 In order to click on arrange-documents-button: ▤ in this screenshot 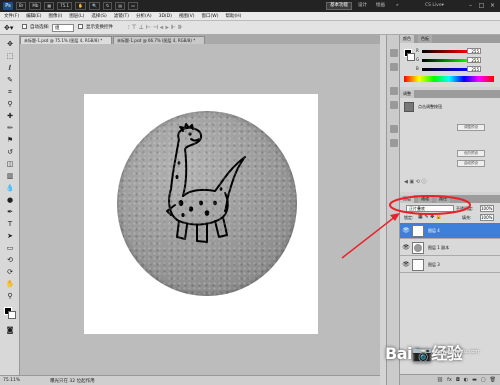, I will do `click(120, 6)`.